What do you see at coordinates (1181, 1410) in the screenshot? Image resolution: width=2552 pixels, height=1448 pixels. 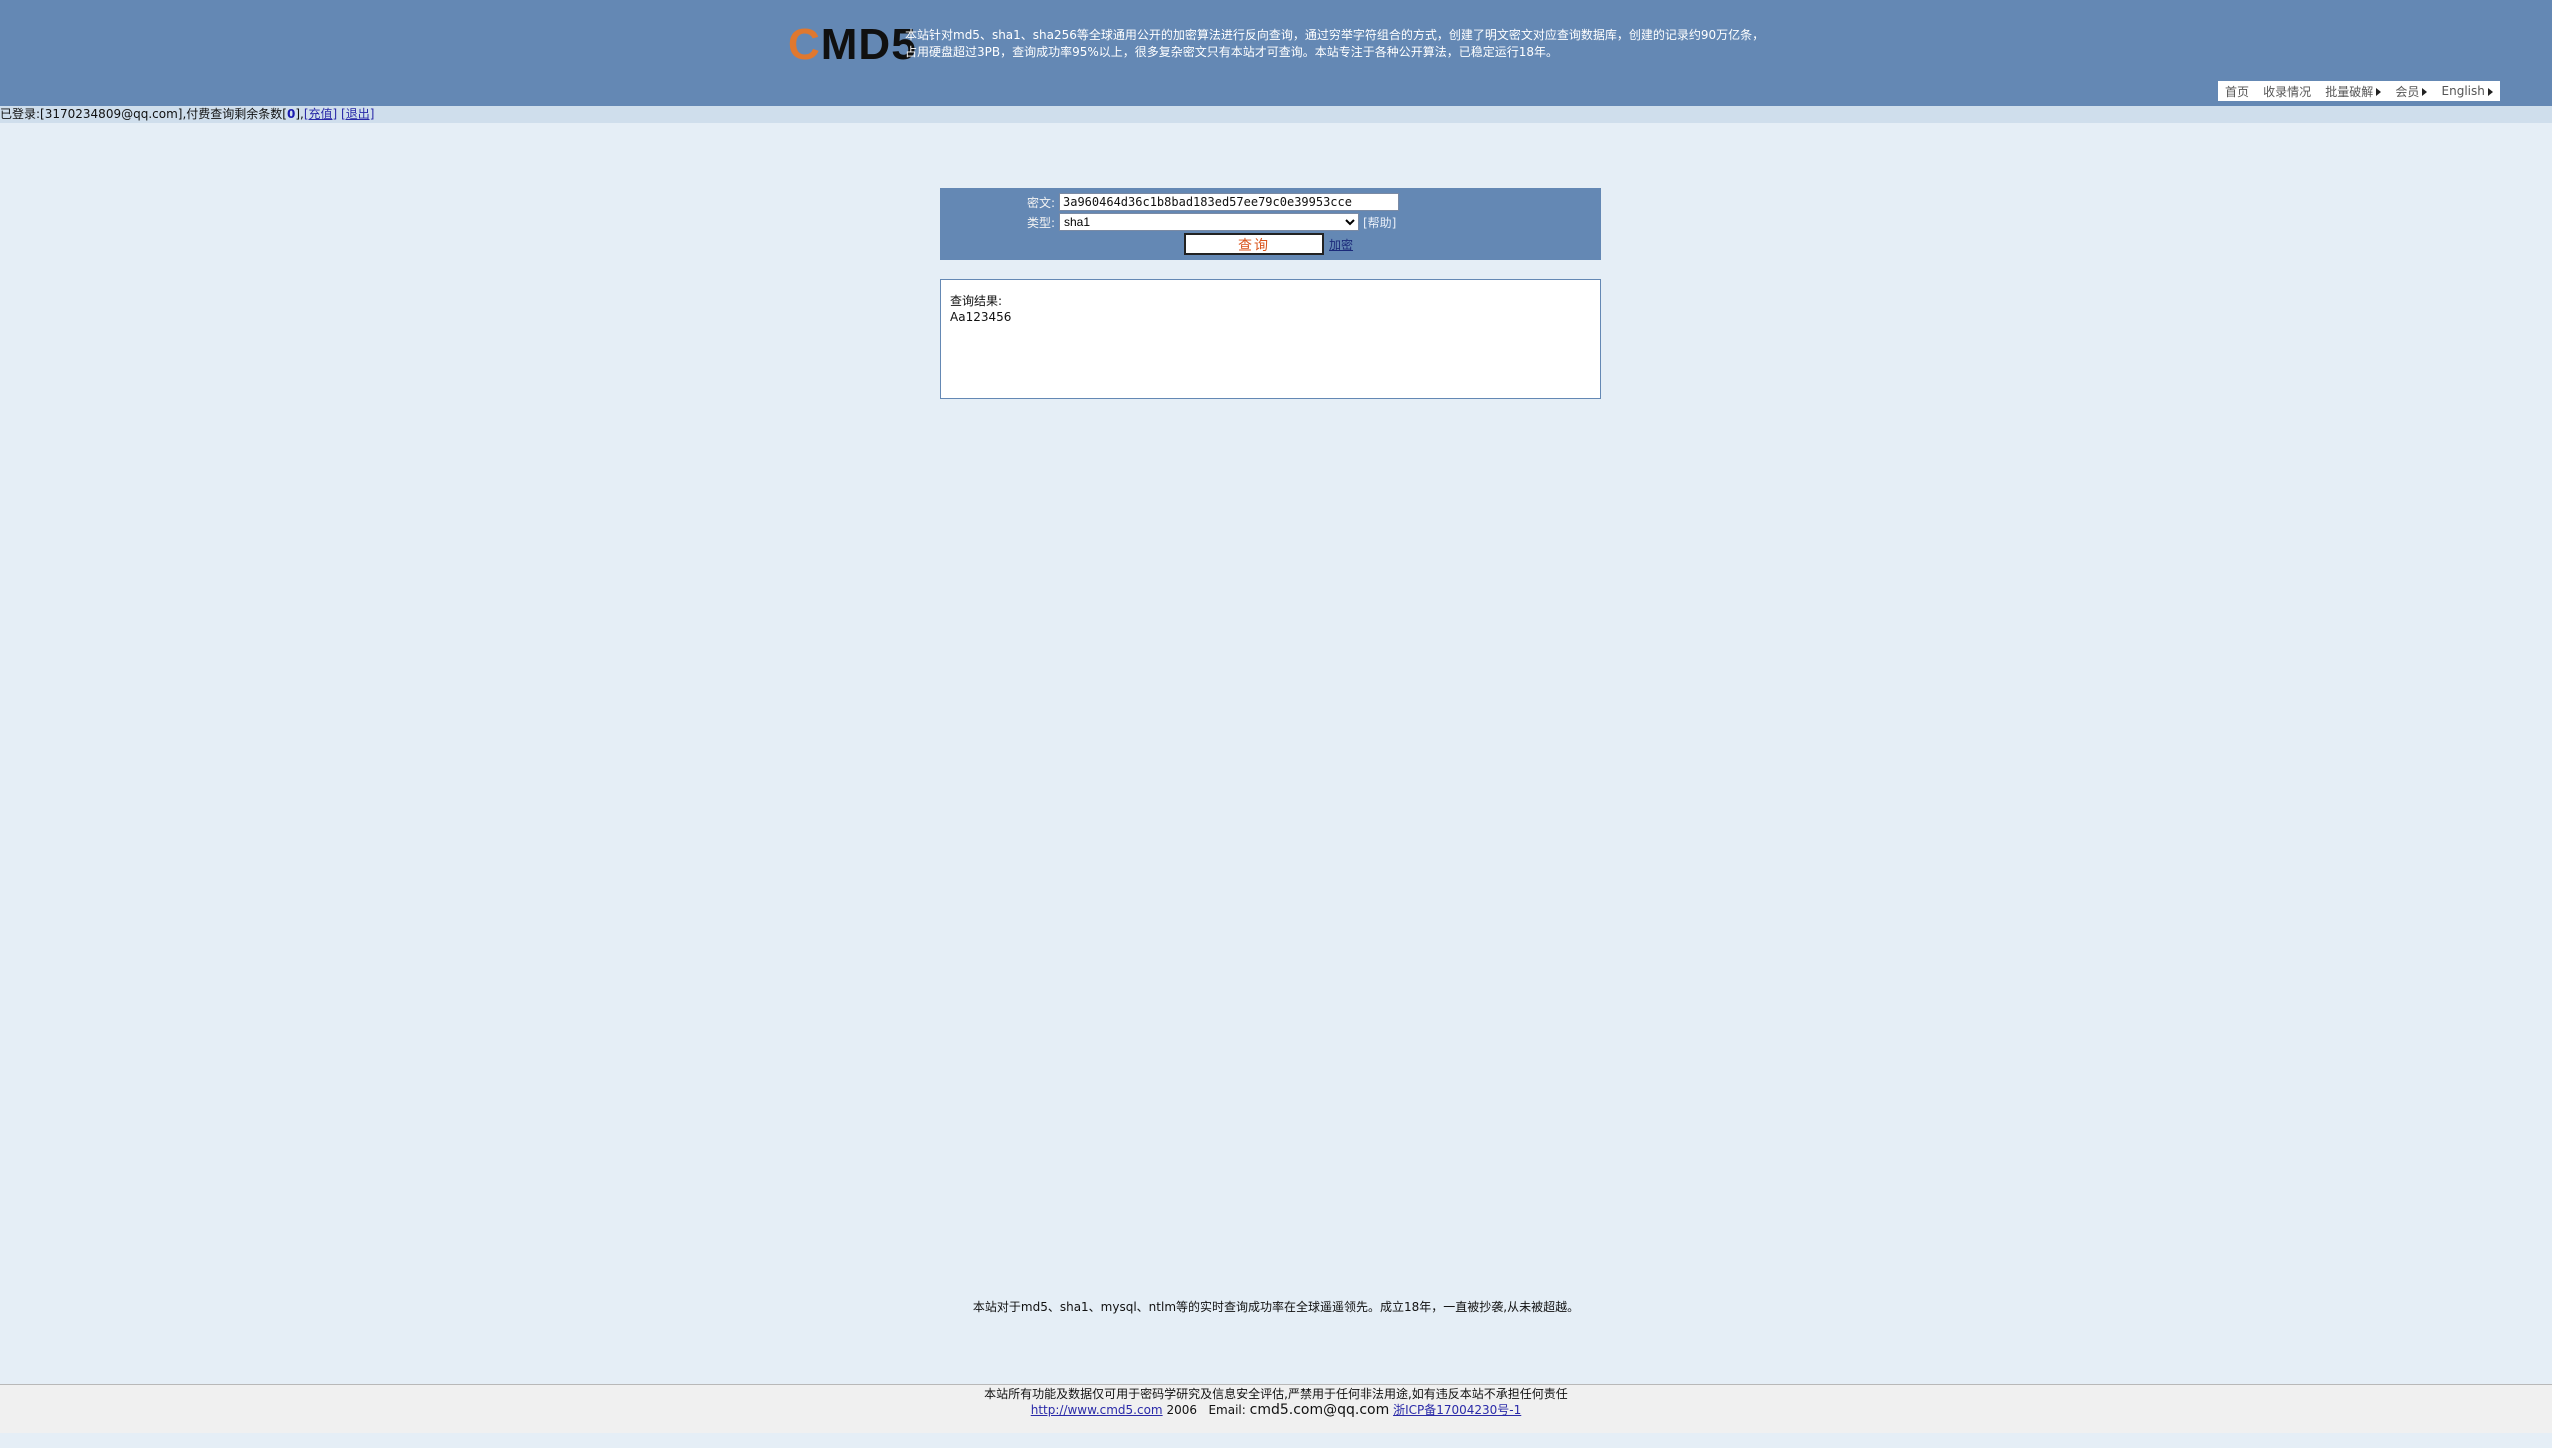 I see `footer-year: 2006` at bounding box center [1181, 1410].